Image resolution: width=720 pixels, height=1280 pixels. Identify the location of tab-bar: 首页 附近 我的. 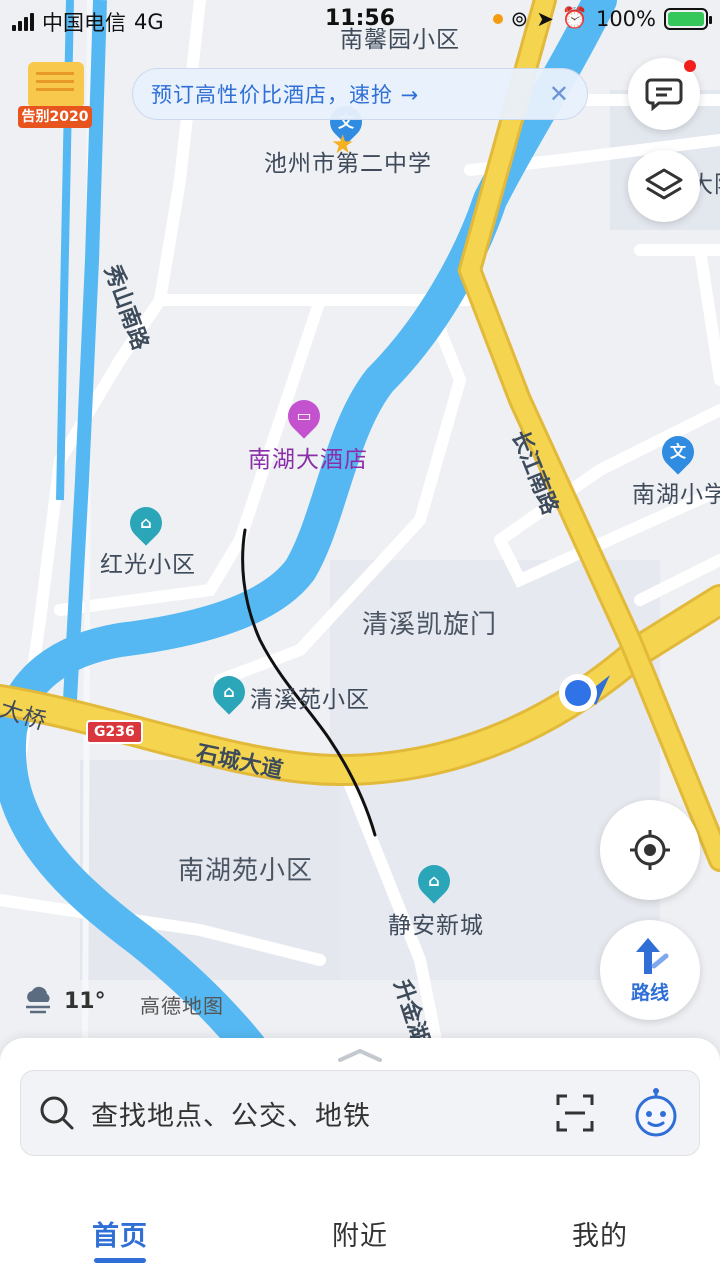
(360, 1234).